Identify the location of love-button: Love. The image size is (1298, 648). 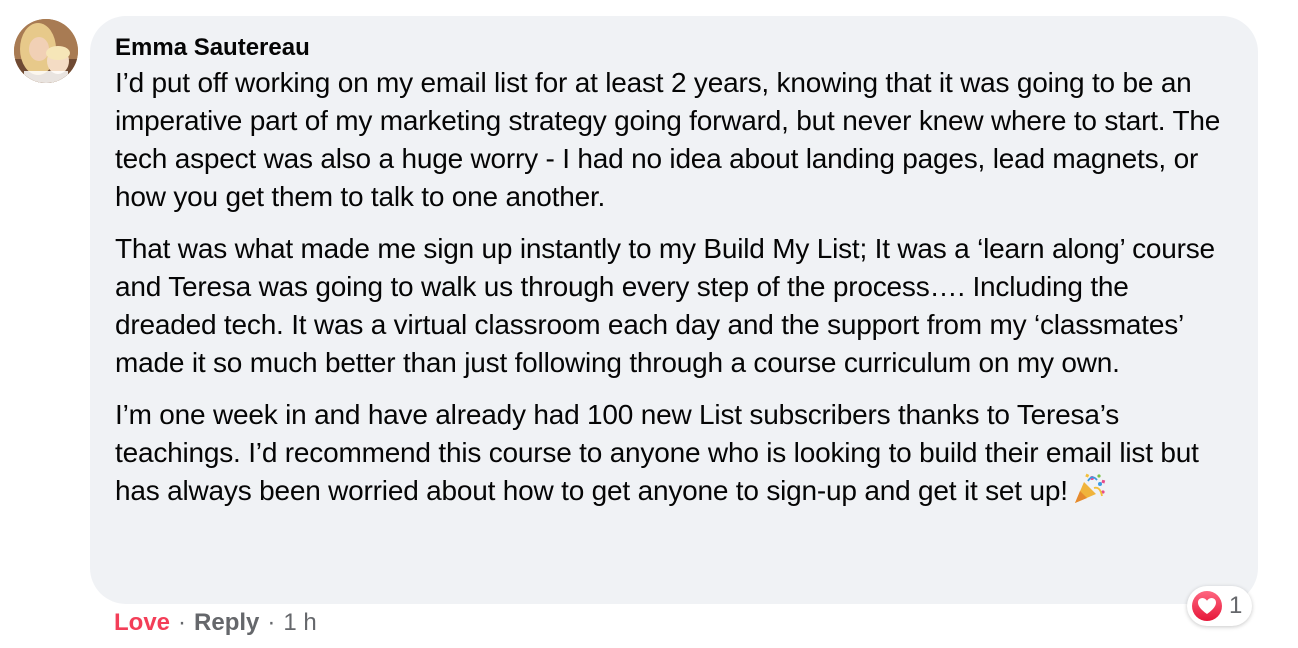
(142, 623).